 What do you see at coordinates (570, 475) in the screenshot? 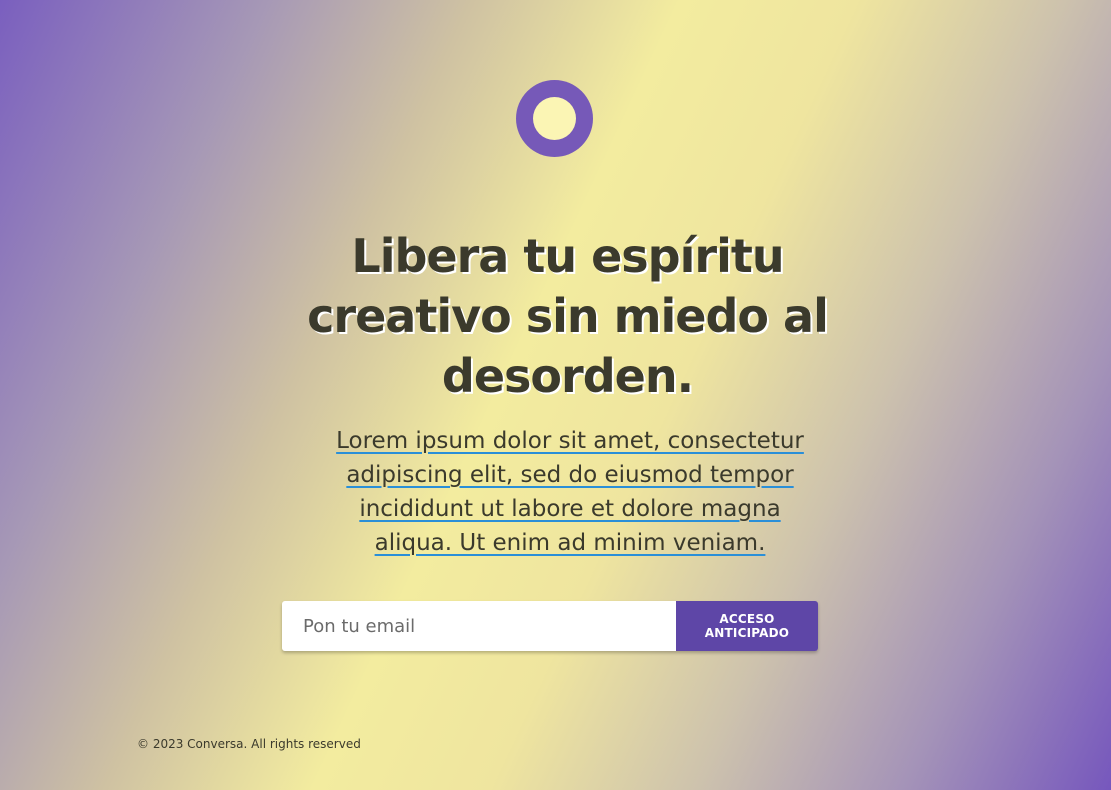
I see `lead-line: adipiscing elit, sed do eiusmod tempor` at bounding box center [570, 475].